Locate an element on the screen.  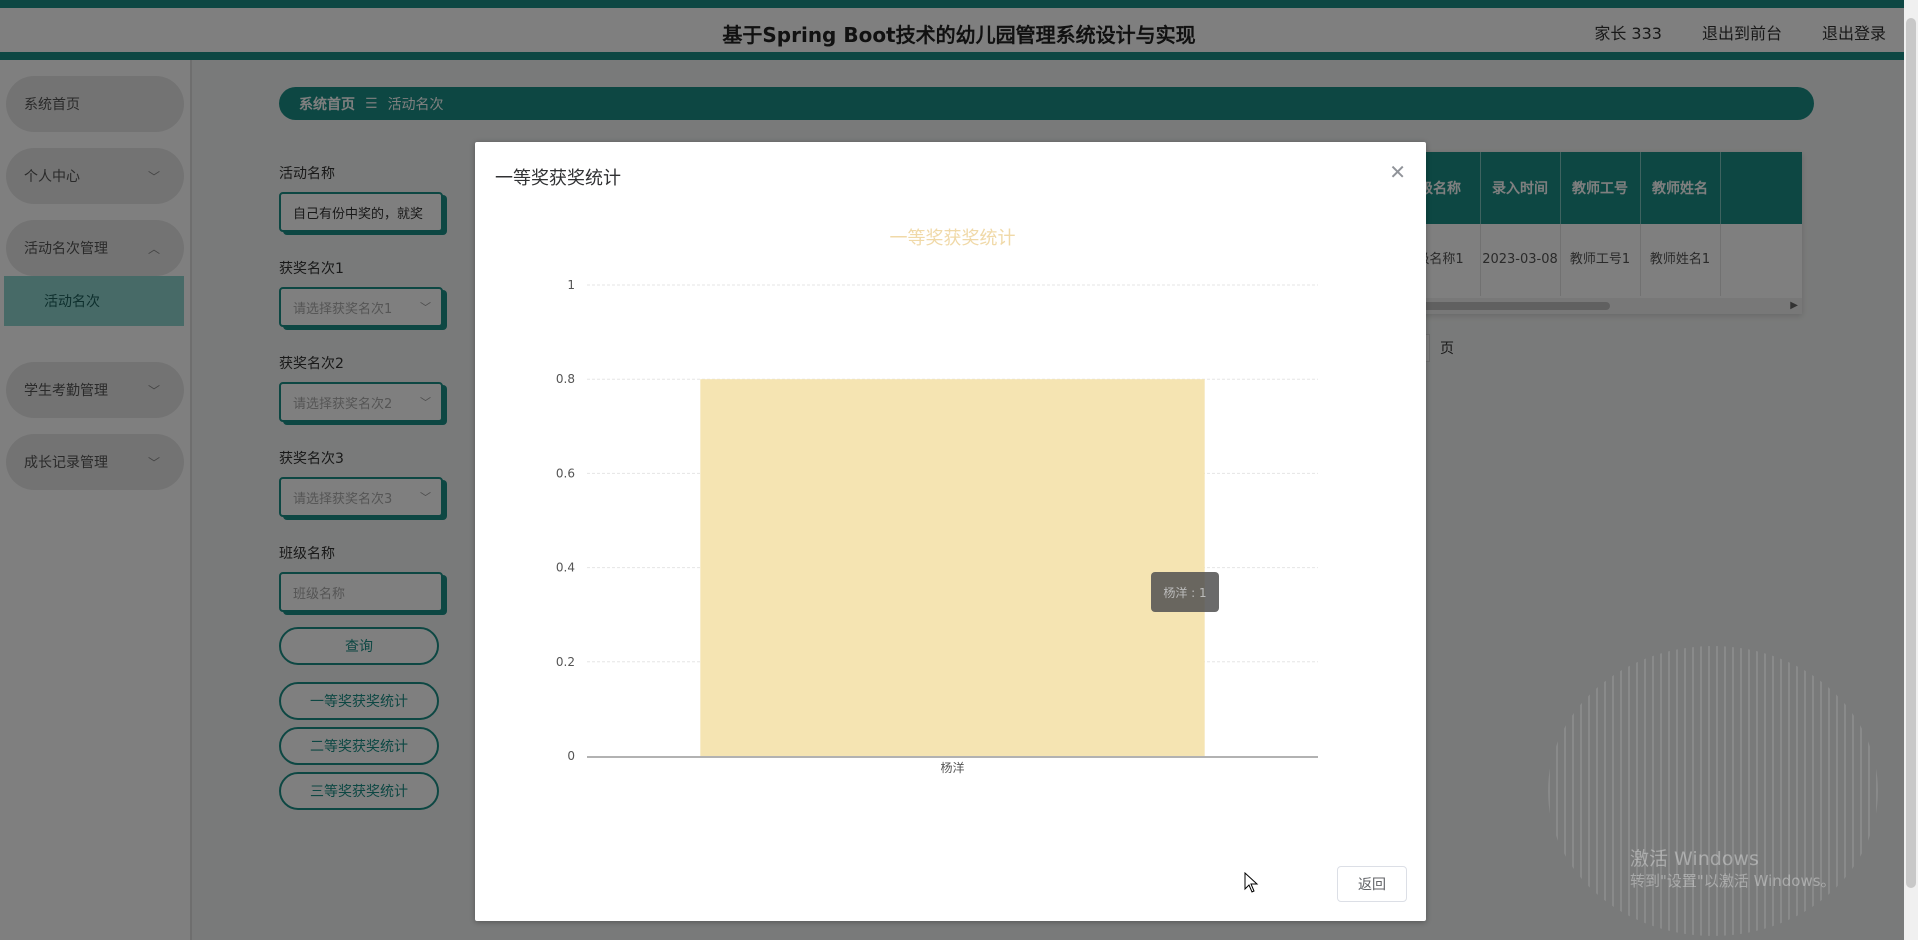
page-vertical-scrollbar is located at coordinates (1911, 470).